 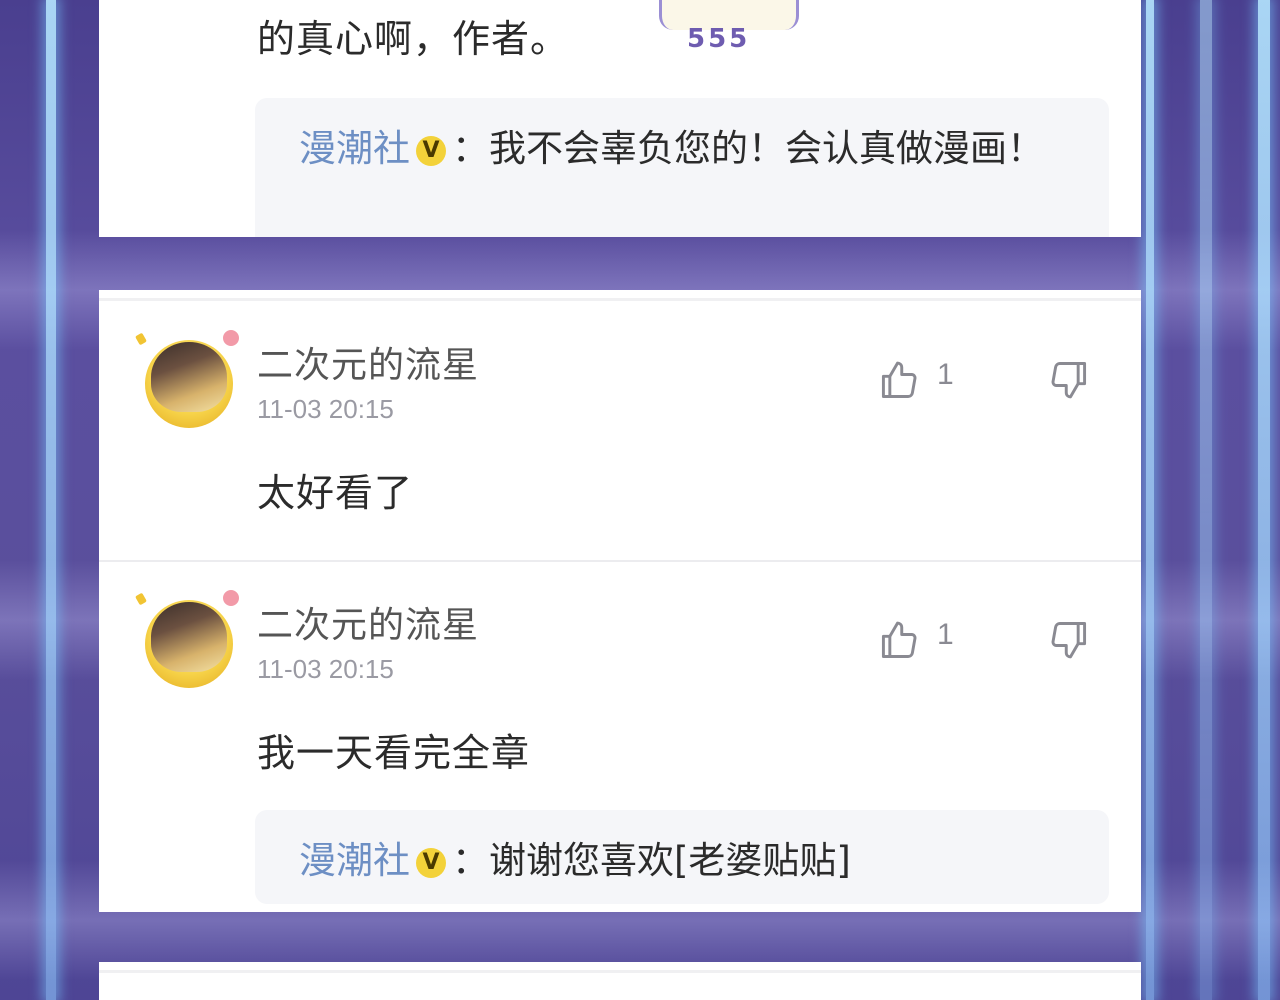 I want to click on comment-text: 太好看了, so click(x=335, y=493).